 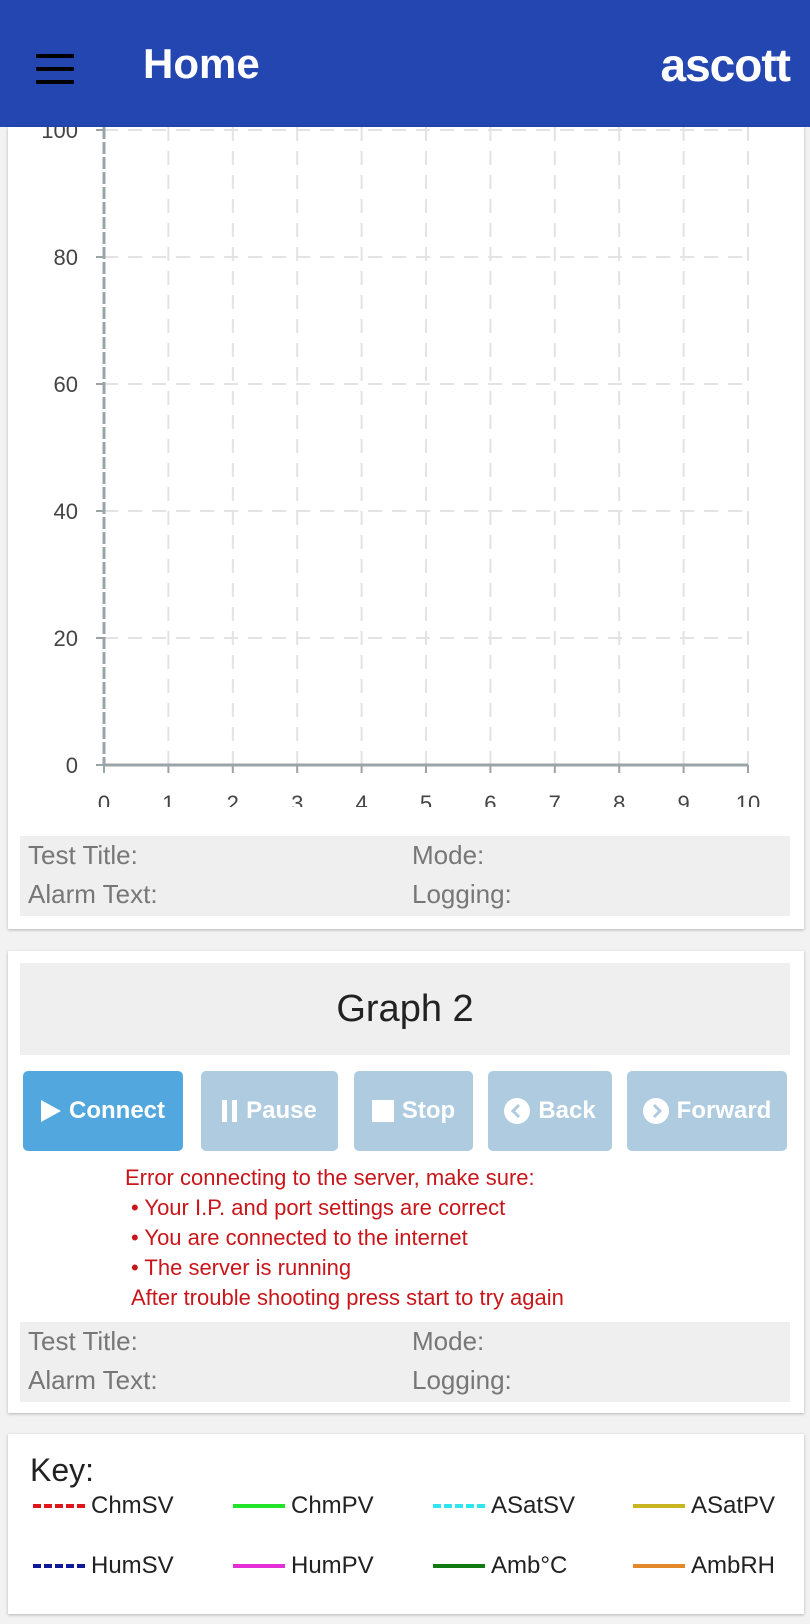 What do you see at coordinates (51, 1111) in the screenshot?
I see `play-icon` at bounding box center [51, 1111].